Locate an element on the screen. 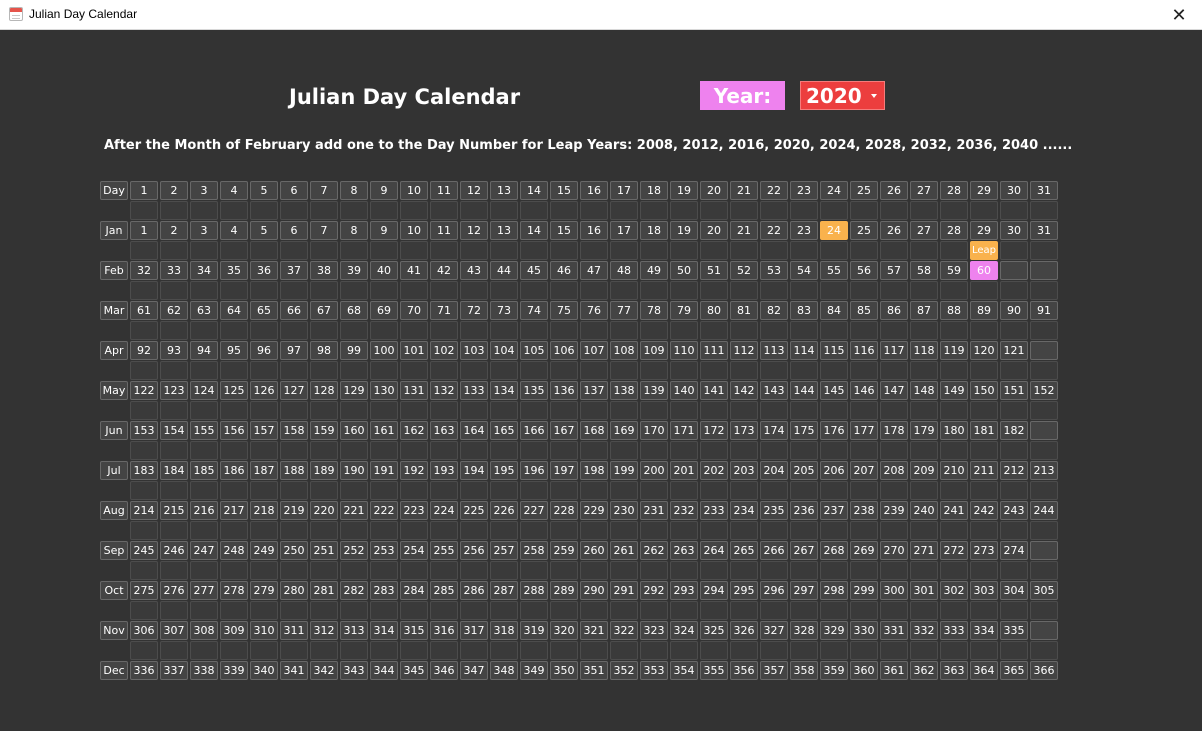 The height and width of the screenshot is (731, 1202). day-cell: 266 is located at coordinates (774, 550).